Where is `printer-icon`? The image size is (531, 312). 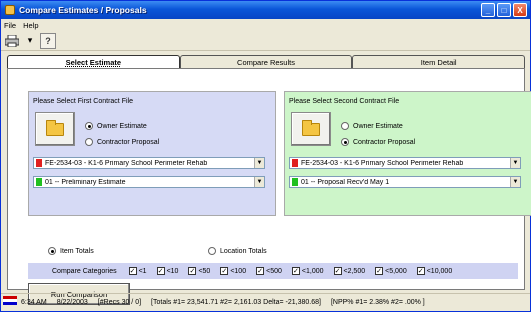 printer-icon is located at coordinates (12, 41).